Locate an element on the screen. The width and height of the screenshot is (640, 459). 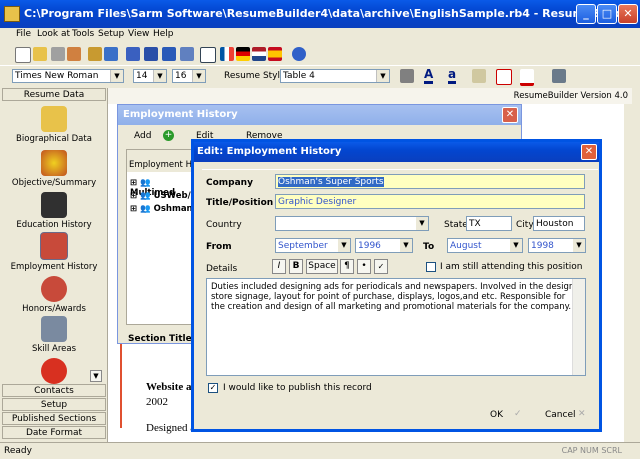
flag-fr-icon is located at coordinates (227, 54).